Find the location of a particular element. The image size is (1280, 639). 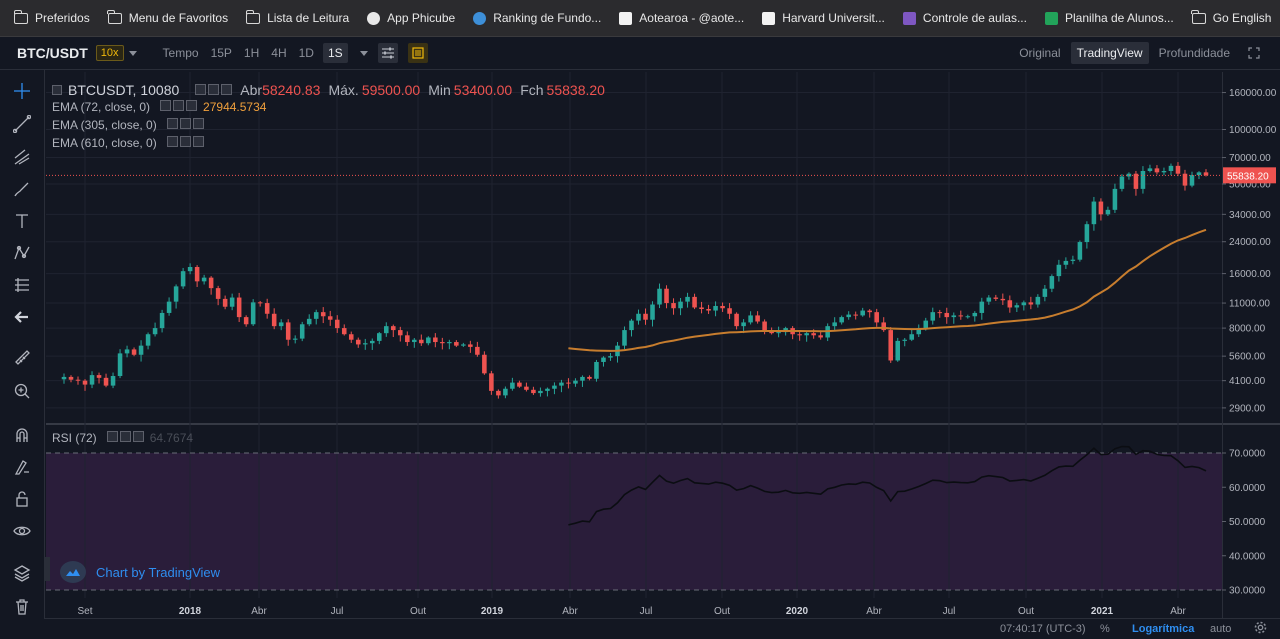

lock-drawing-icon is located at coordinates (22, 467).